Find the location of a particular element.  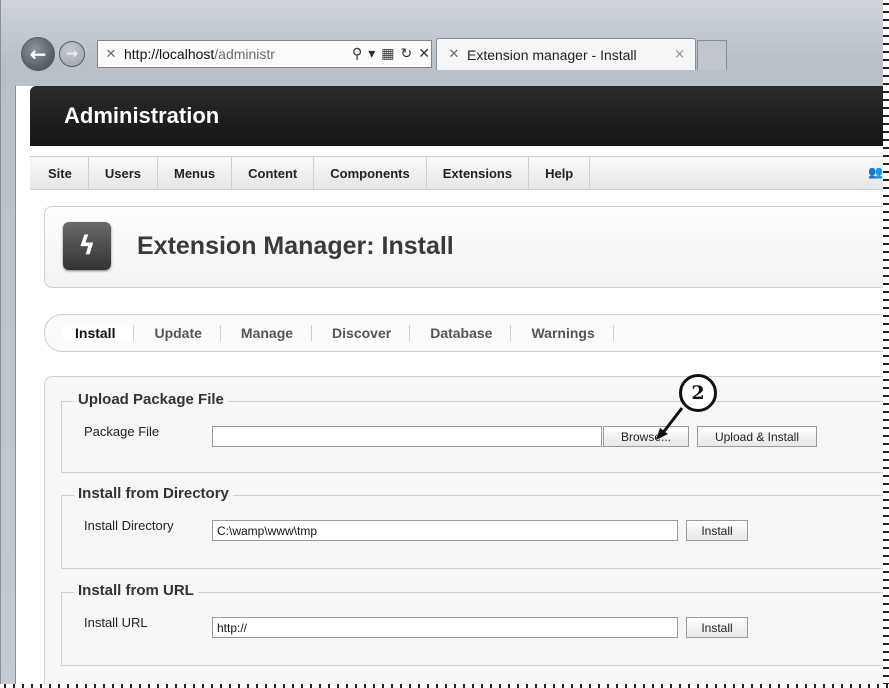

callout-pointer is located at coordinates (670, 423).